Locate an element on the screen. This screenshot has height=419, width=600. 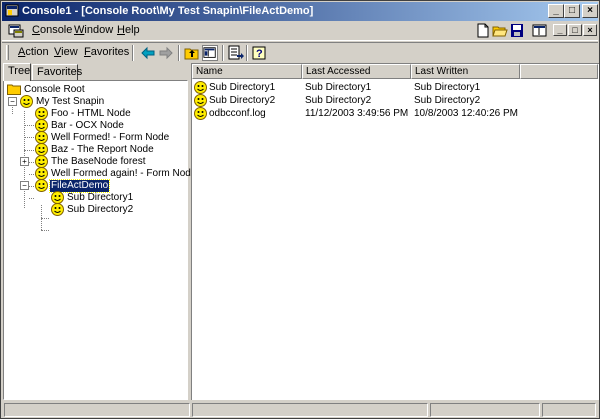
menu-help-key: H is located at coordinates (121, 30).